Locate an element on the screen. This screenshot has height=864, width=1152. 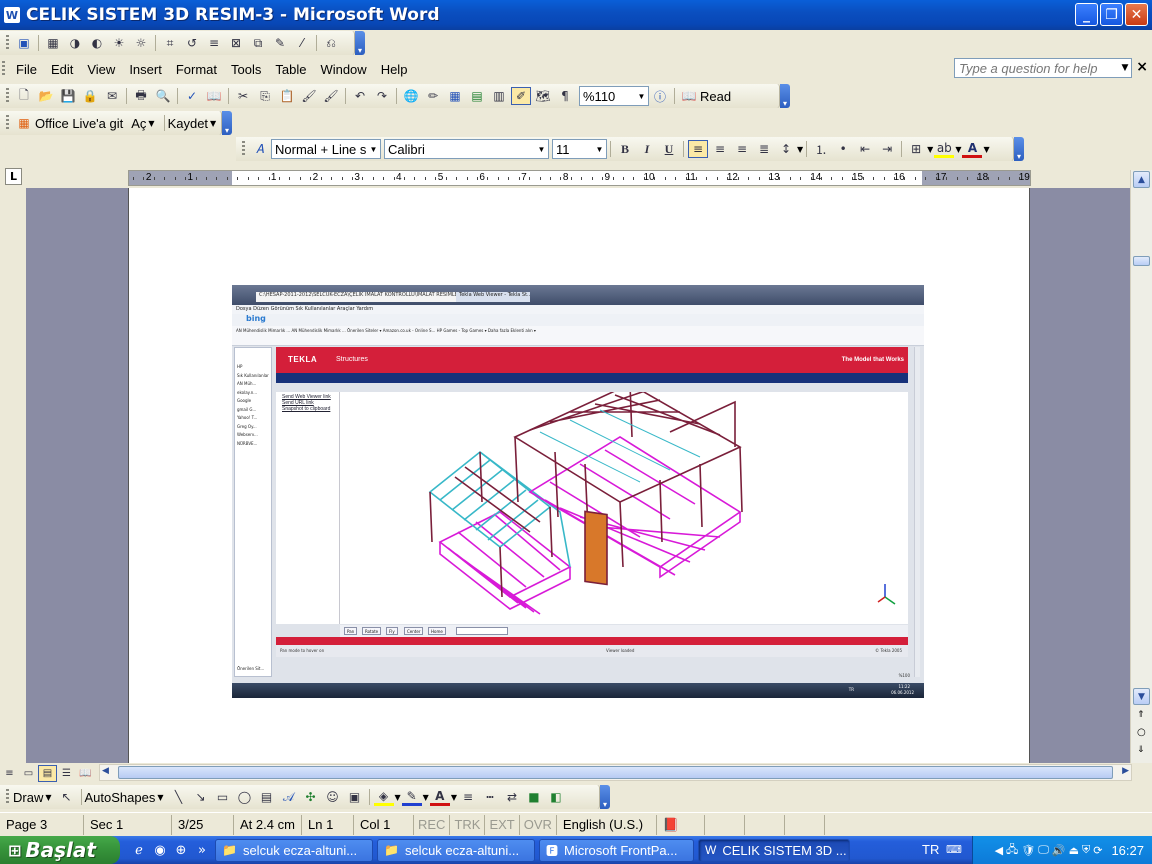
menu-view: View is located at coordinates (101, 69).